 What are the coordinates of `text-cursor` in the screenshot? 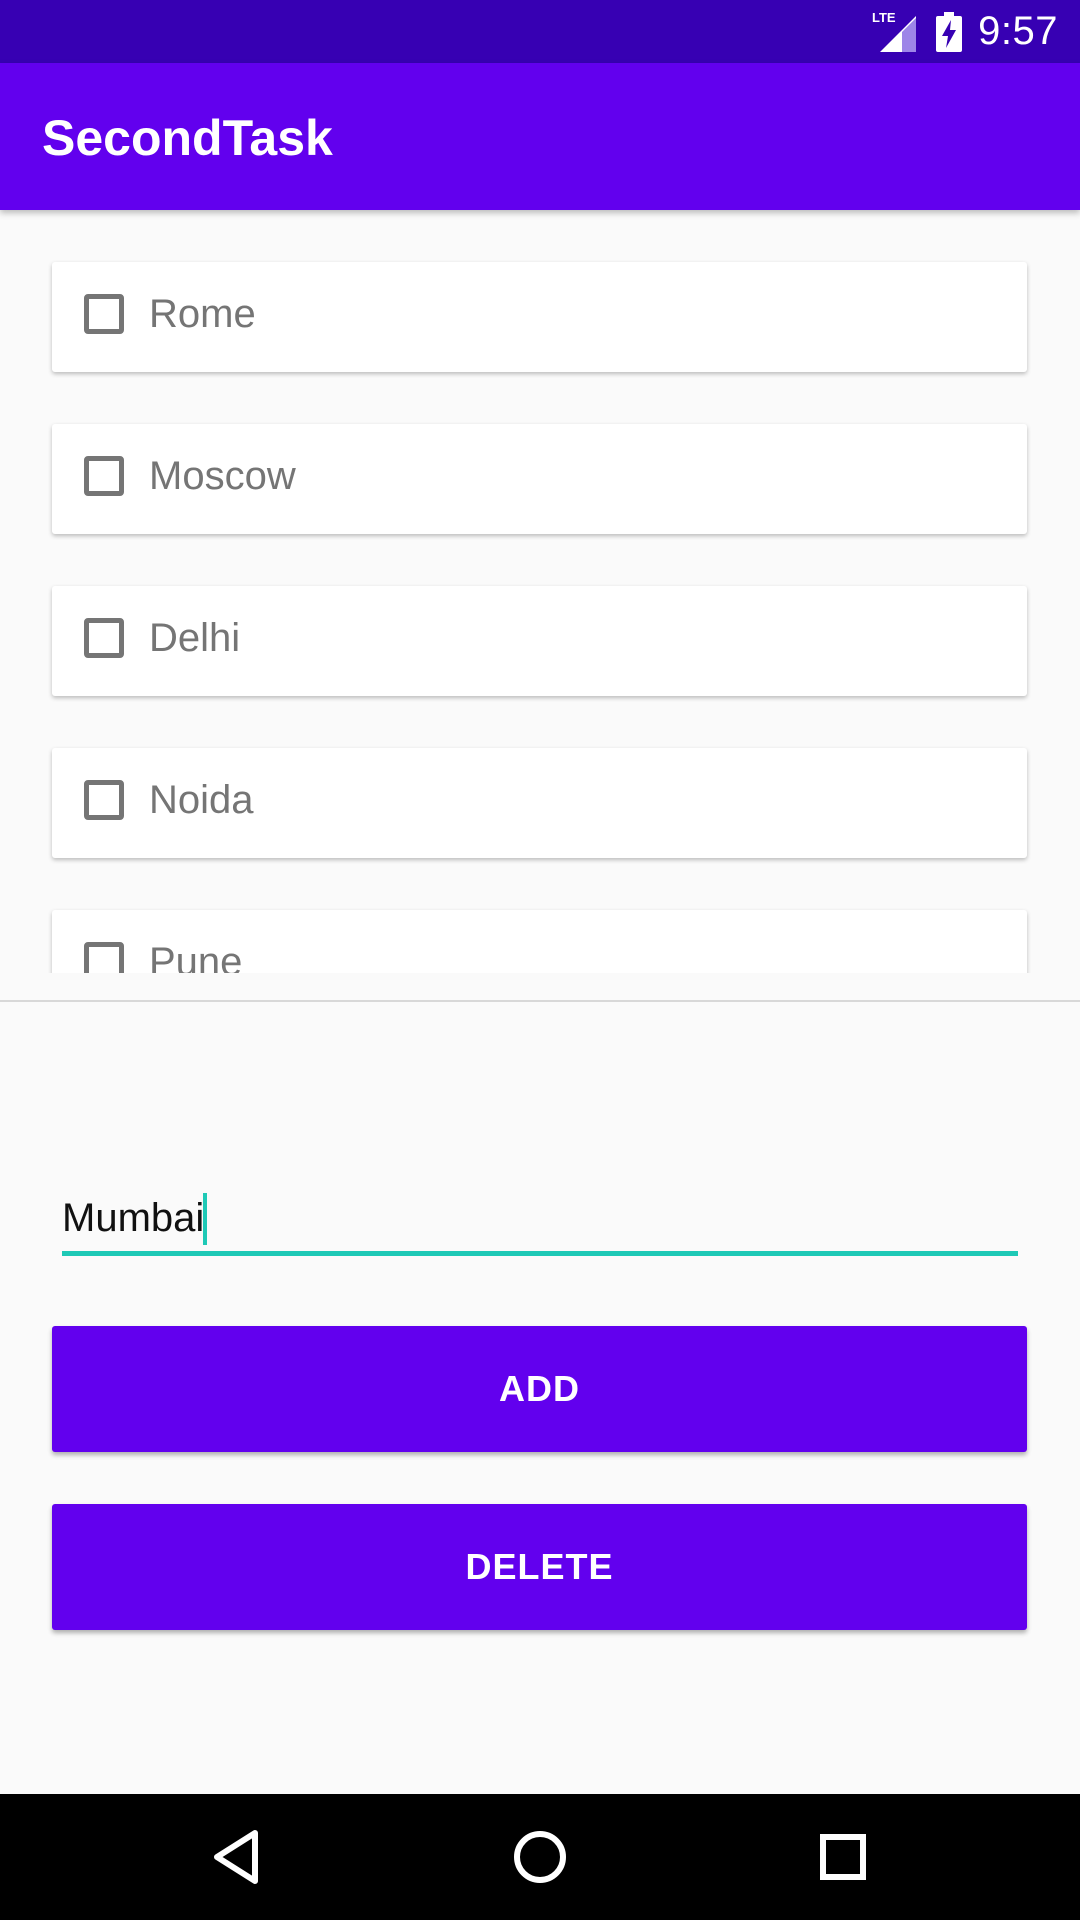 It's located at (205, 1219).